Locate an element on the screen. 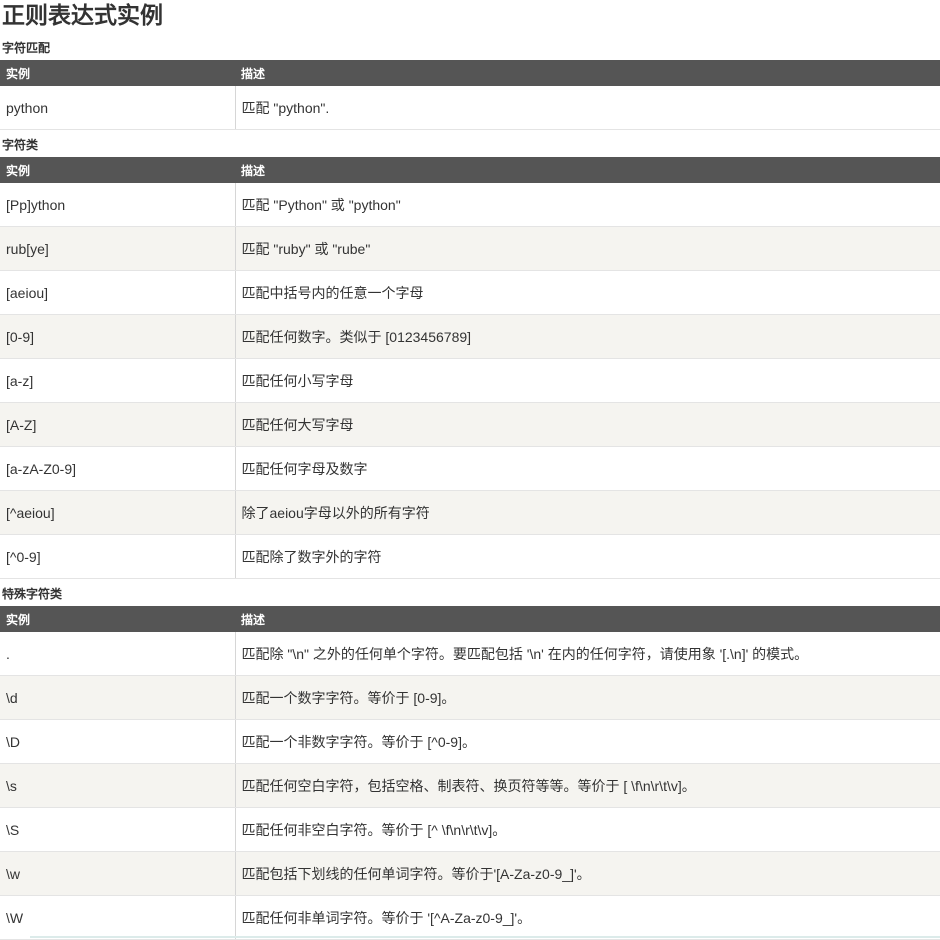  page-title: 正则表达式实例 is located at coordinates (82, 16).